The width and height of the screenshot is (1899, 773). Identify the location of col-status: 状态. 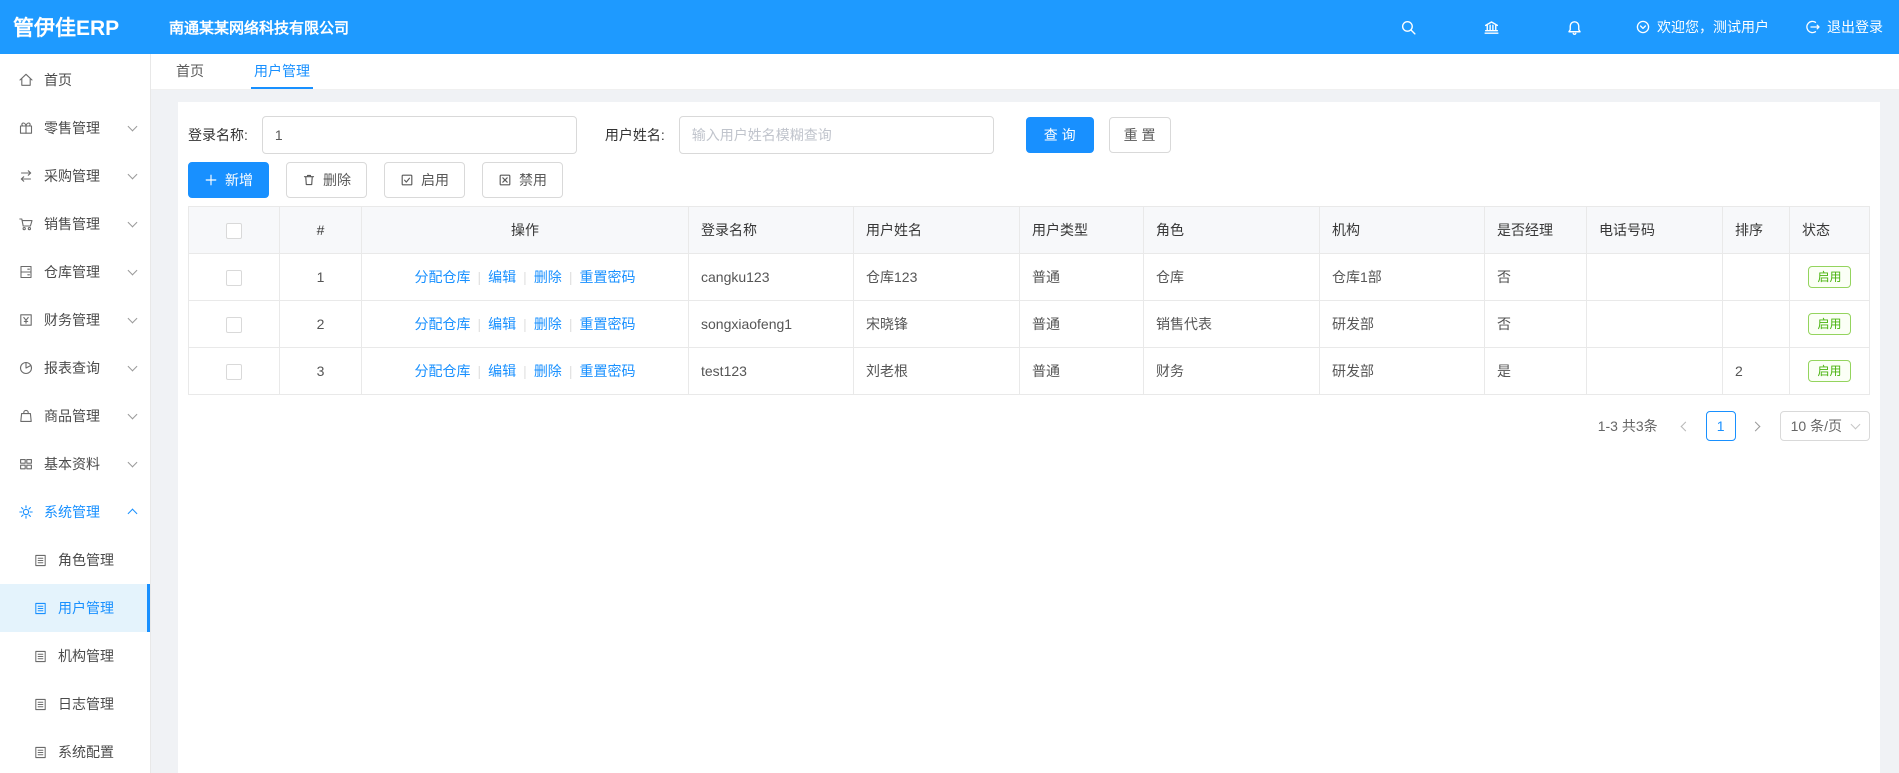
(1829, 230).